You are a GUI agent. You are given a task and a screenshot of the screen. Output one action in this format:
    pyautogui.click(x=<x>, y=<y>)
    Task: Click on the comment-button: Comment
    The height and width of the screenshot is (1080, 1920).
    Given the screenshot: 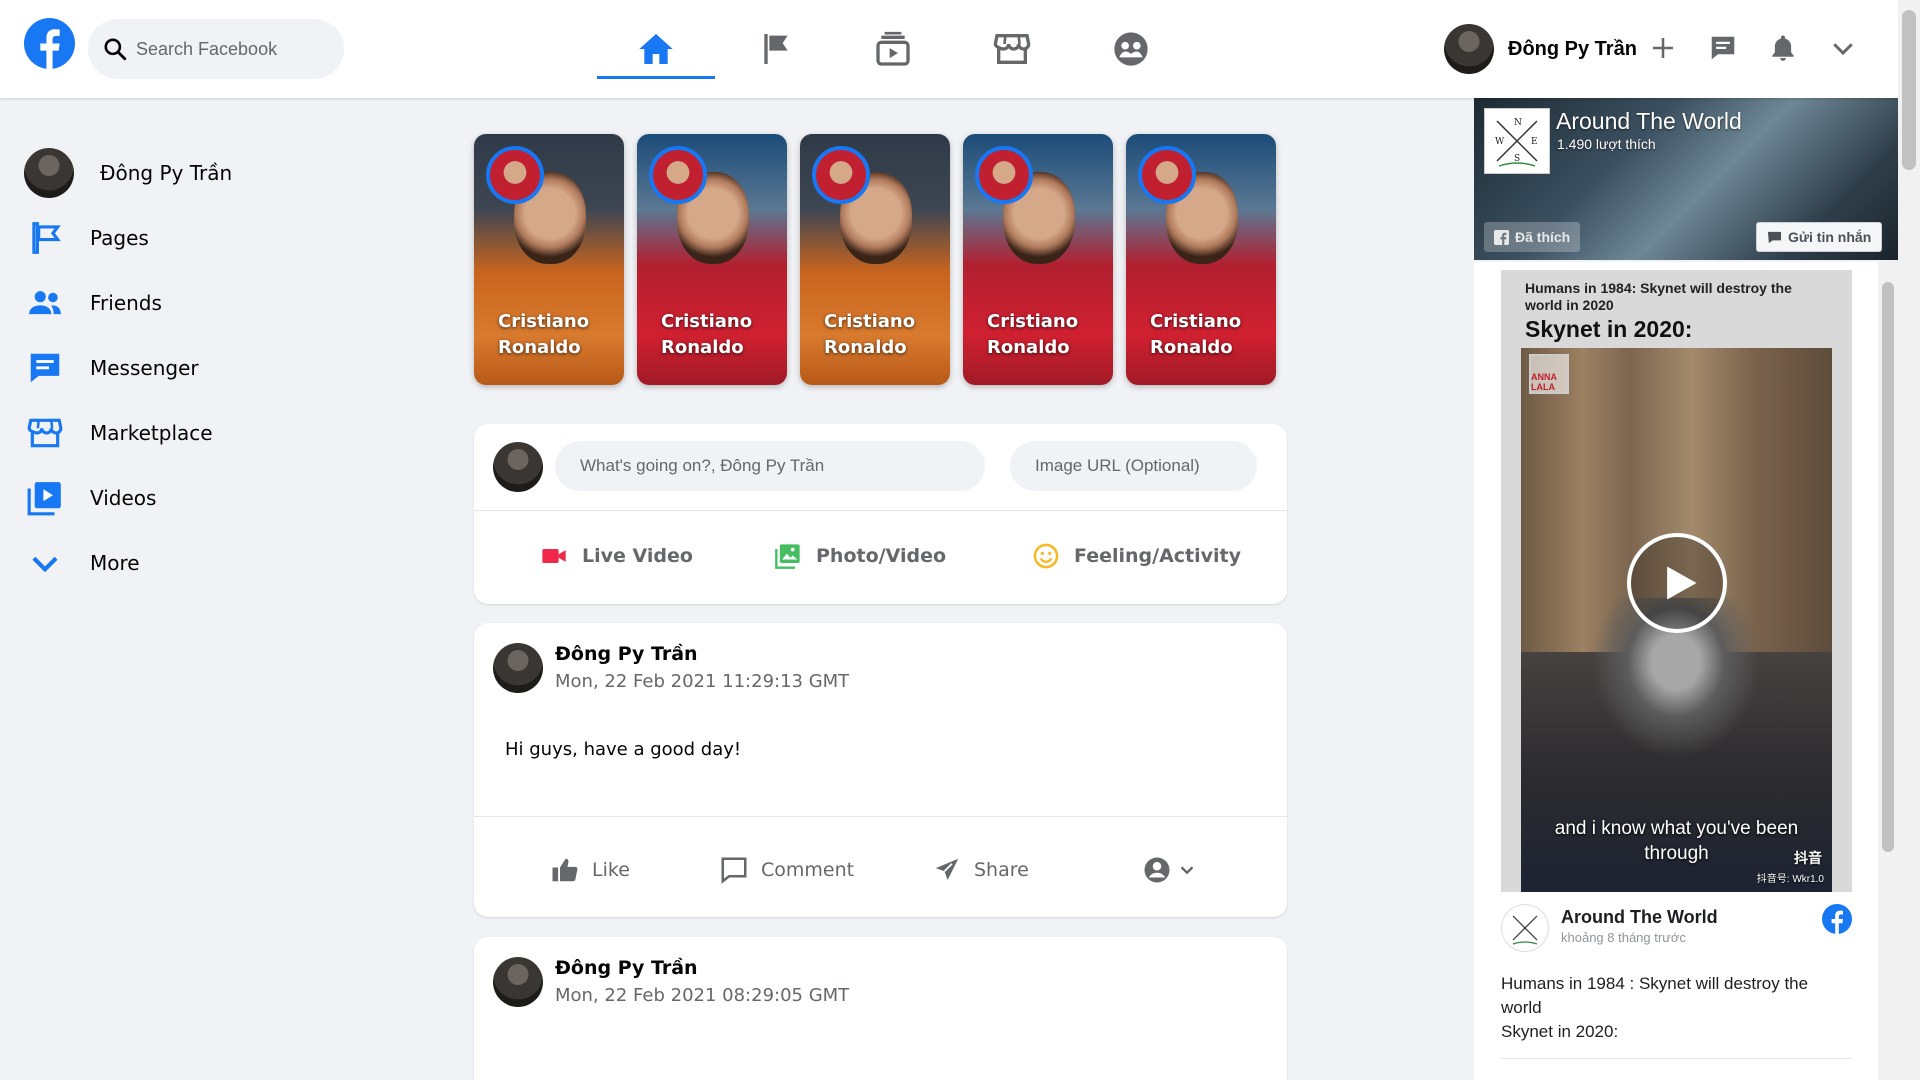 What is the action you would take?
    pyautogui.click(x=786, y=870)
    